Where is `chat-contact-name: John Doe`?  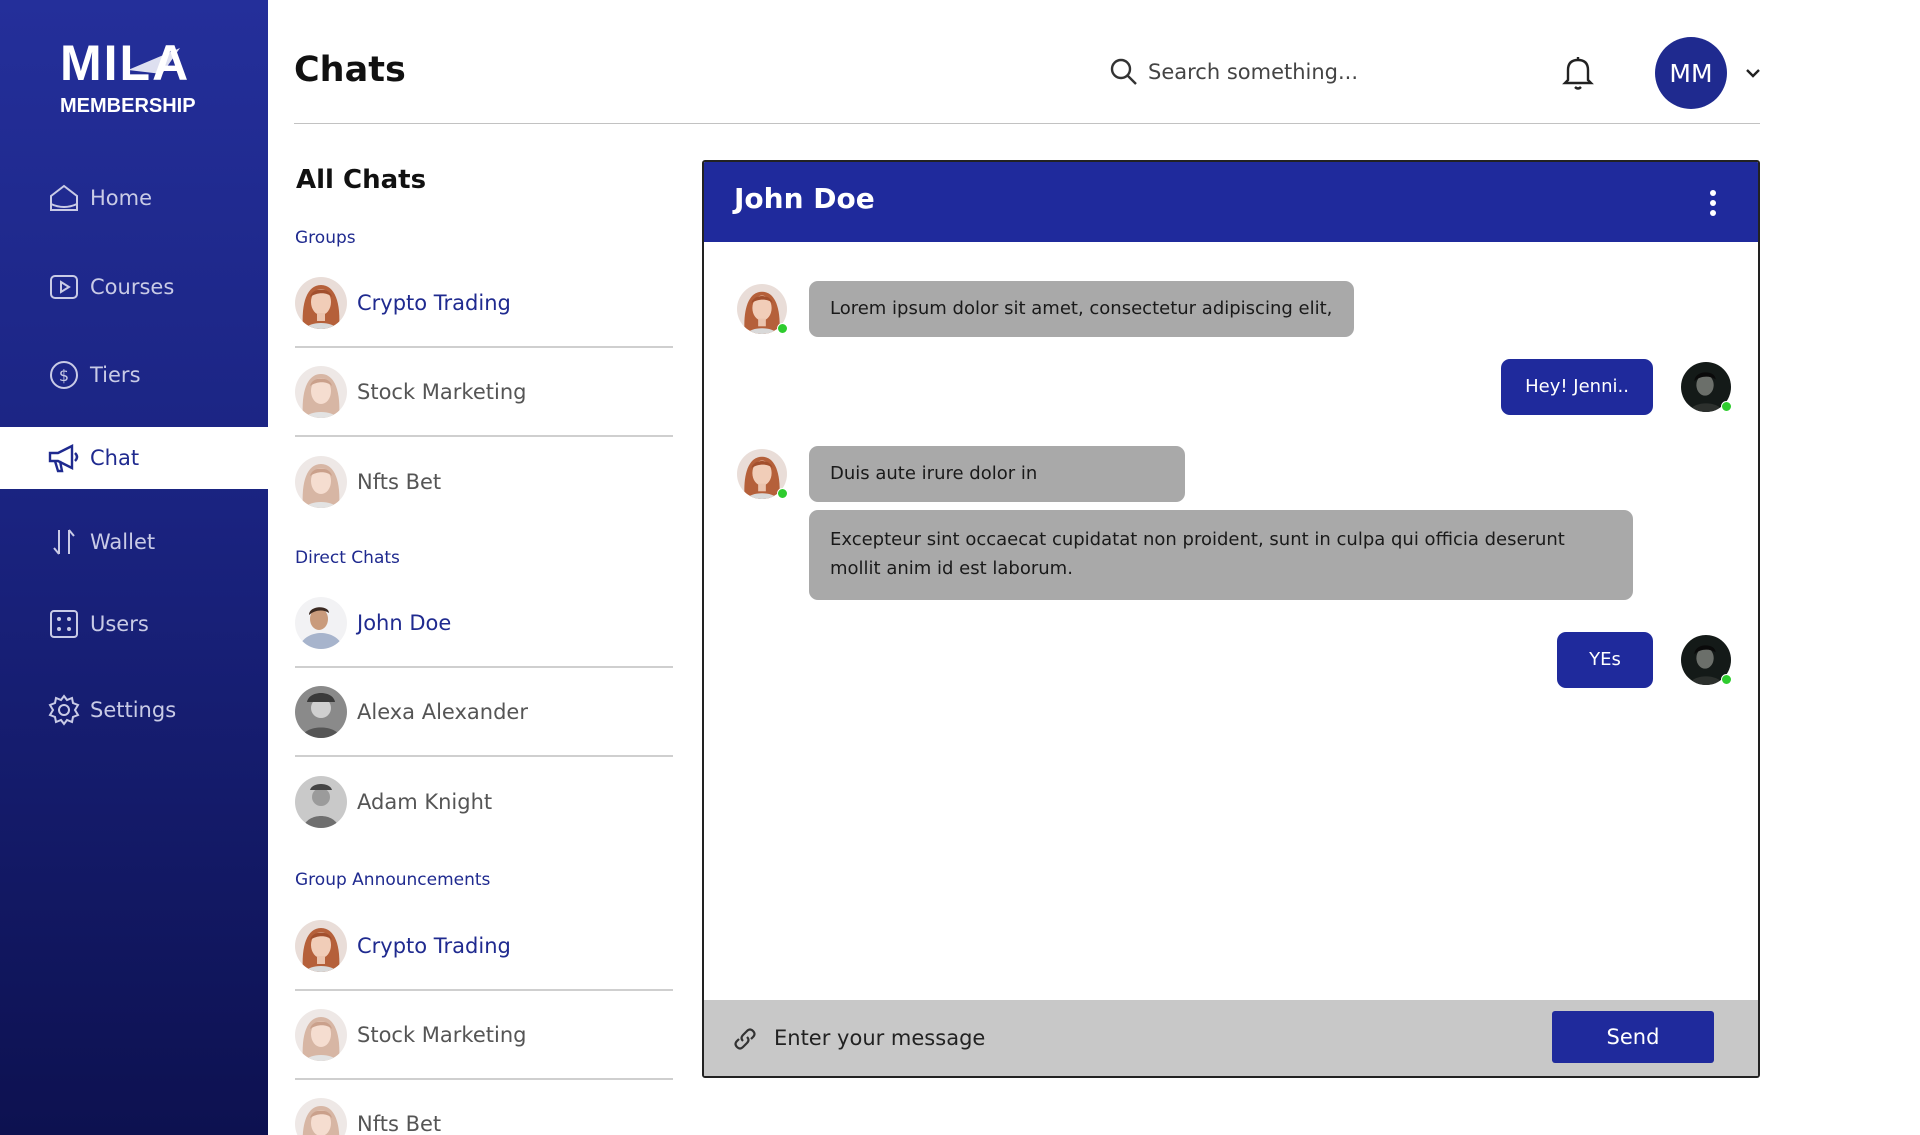 chat-contact-name: John Doe is located at coordinates (804, 198).